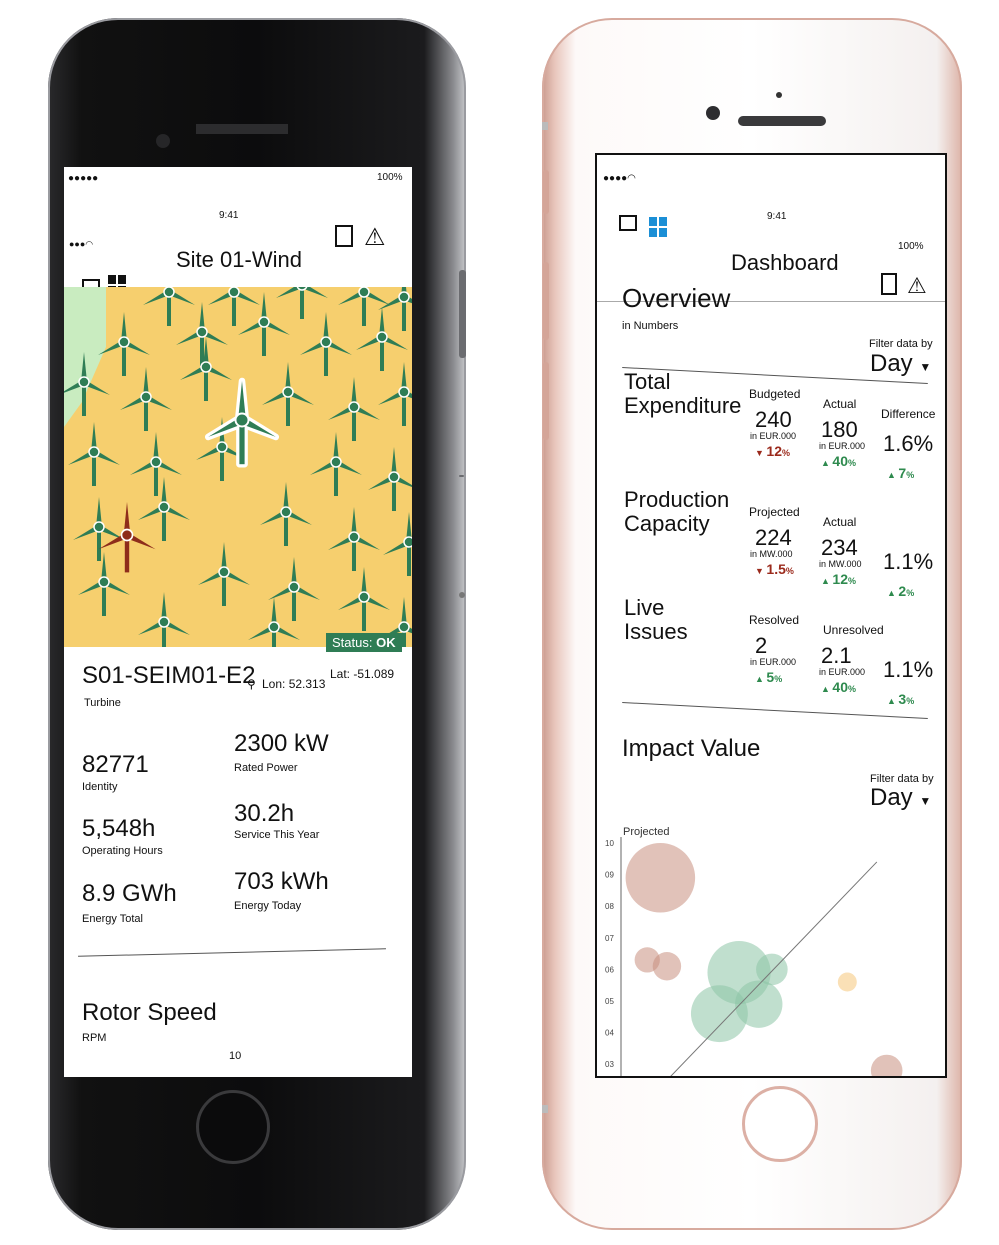 The image size is (999, 1245). Describe the element at coordinates (294, 684) in the screenshot. I see `longitude: Lon: 52.313` at that location.